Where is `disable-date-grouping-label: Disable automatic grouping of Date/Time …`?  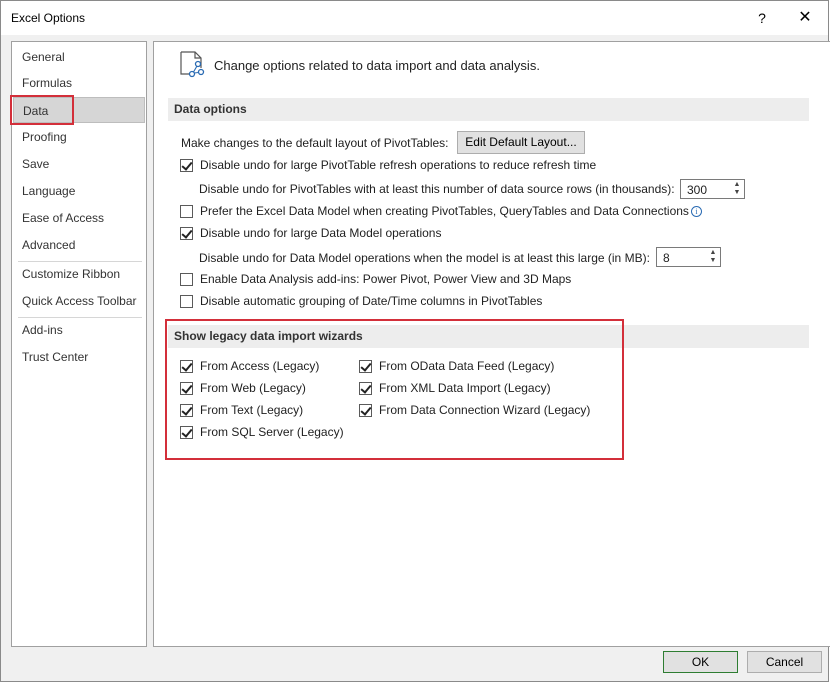
disable-date-grouping-label: Disable automatic grouping of Date/Time … is located at coordinates (371, 301).